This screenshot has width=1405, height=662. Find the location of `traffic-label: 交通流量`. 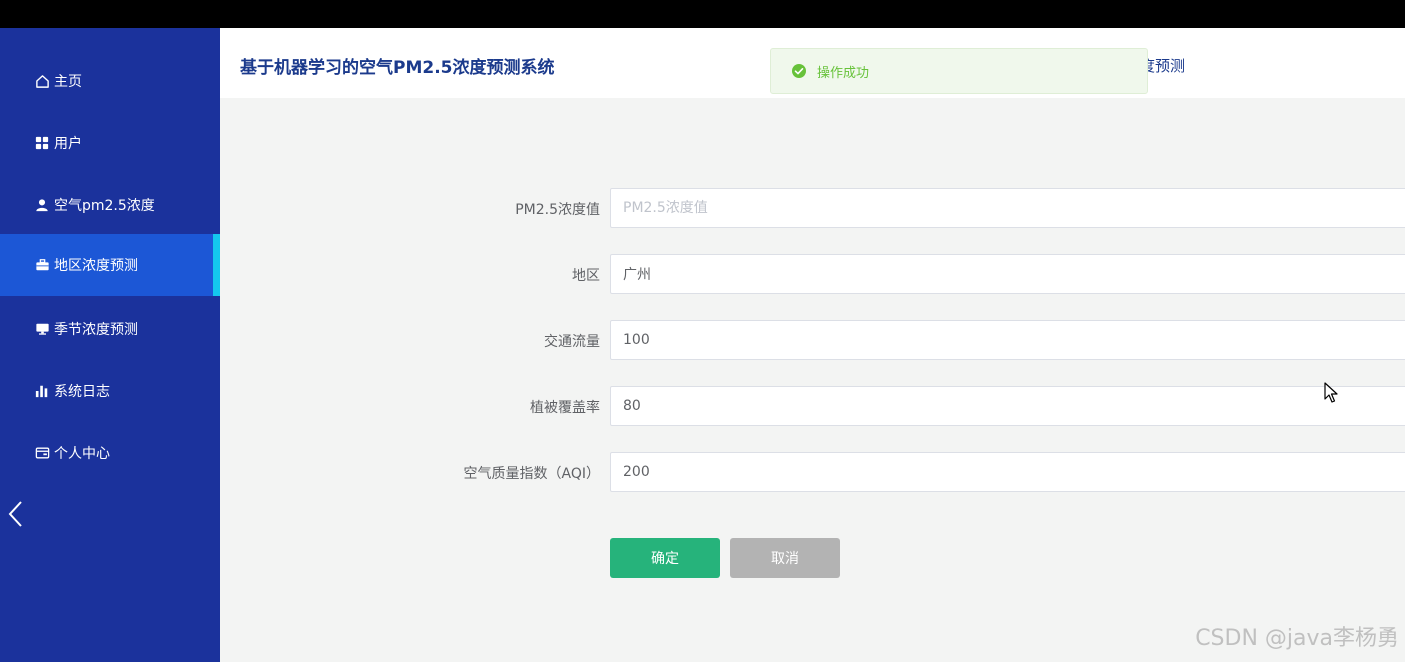

traffic-label: 交通流量 is located at coordinates (572, 342).